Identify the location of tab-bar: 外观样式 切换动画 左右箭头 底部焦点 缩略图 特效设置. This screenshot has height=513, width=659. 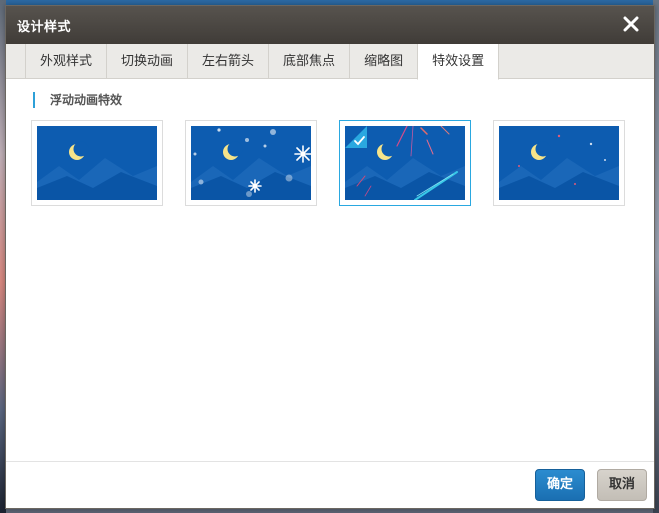
(330, 62).